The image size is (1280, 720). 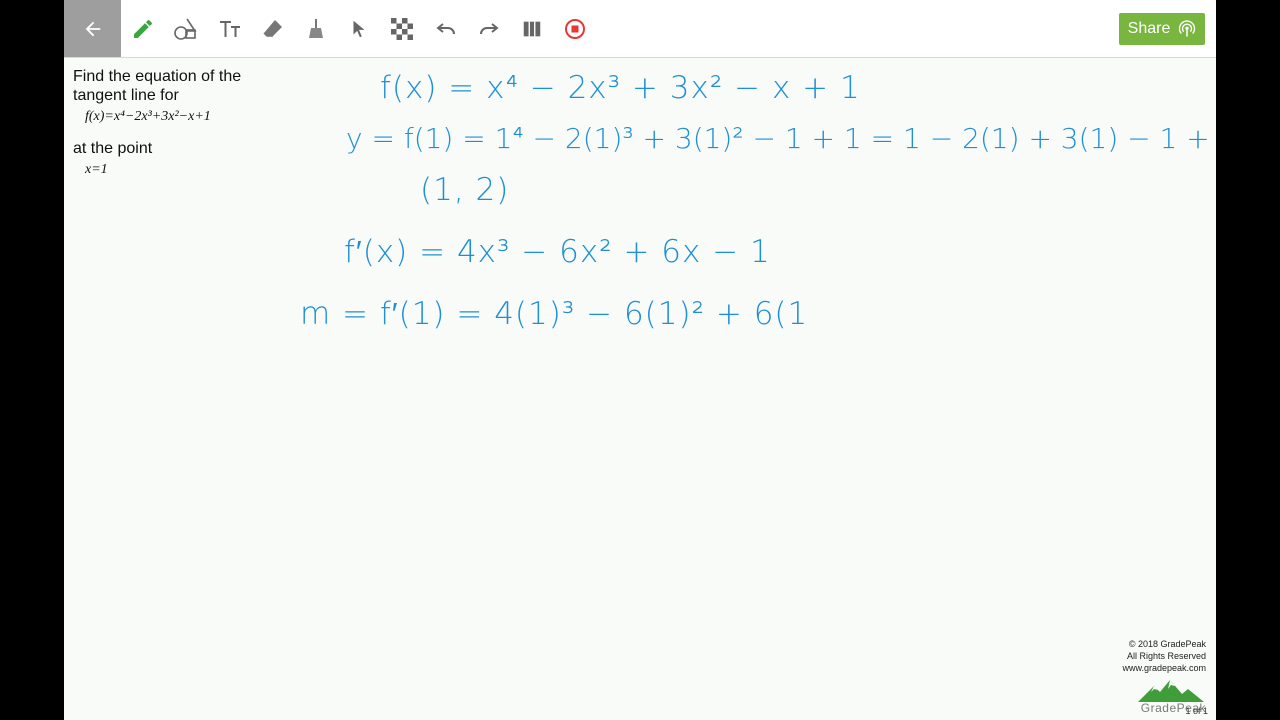 What do you see at coordinates (1164, 668) in the screenshot?
I see `website-text: www.gradepeak.com` at bounding box center [1164, 668].